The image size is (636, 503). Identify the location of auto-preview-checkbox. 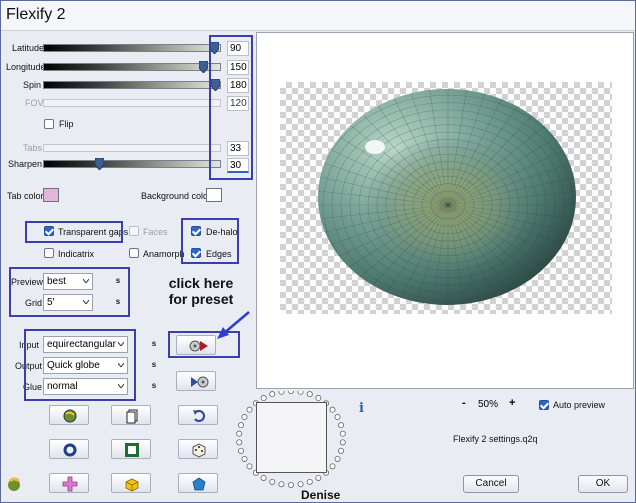
(544, 405).